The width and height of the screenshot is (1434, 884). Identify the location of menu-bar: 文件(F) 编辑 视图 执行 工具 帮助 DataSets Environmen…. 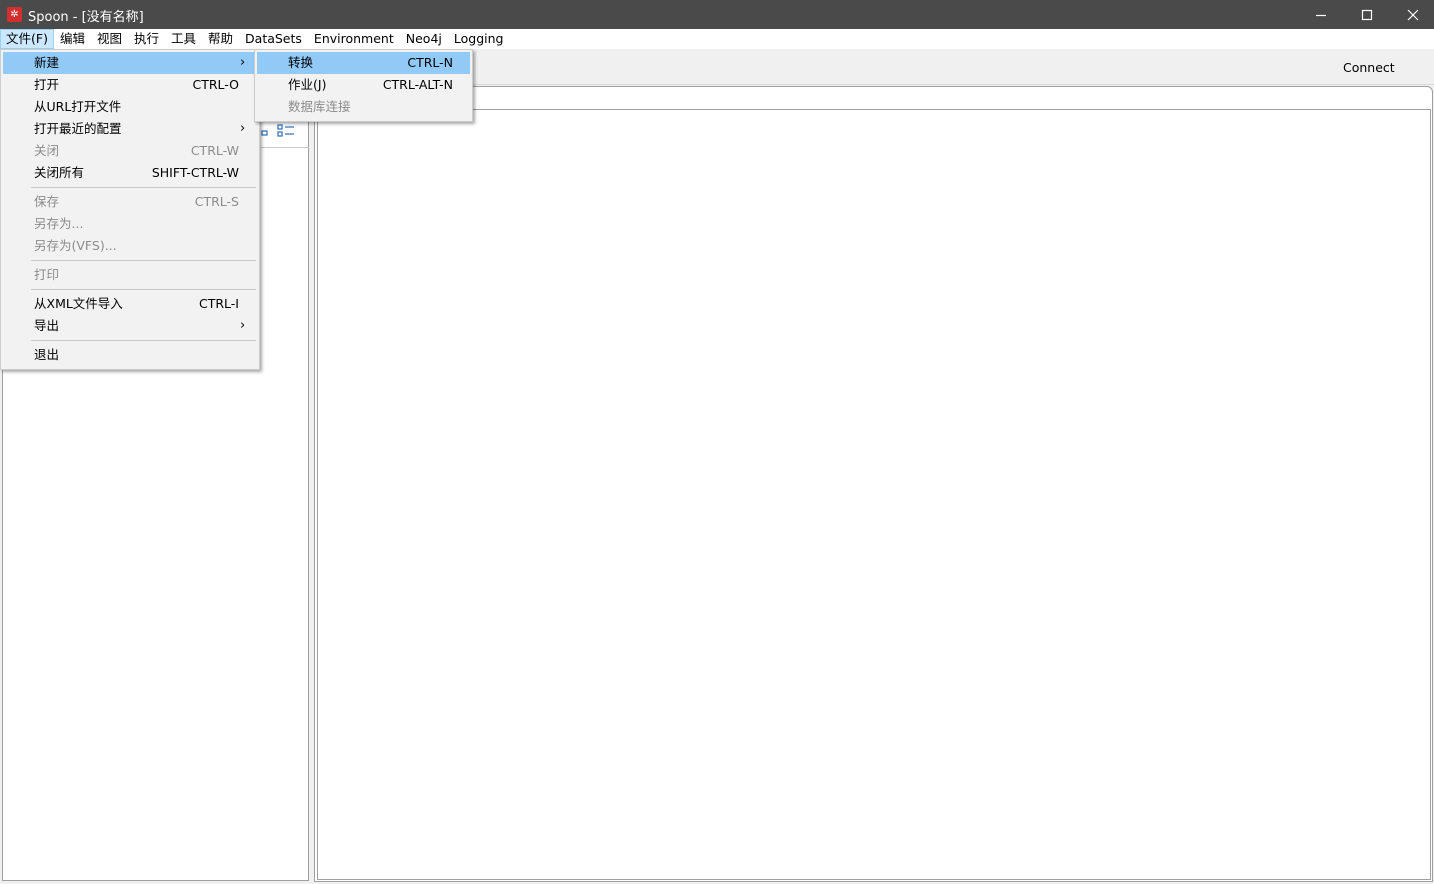
(717, 39).